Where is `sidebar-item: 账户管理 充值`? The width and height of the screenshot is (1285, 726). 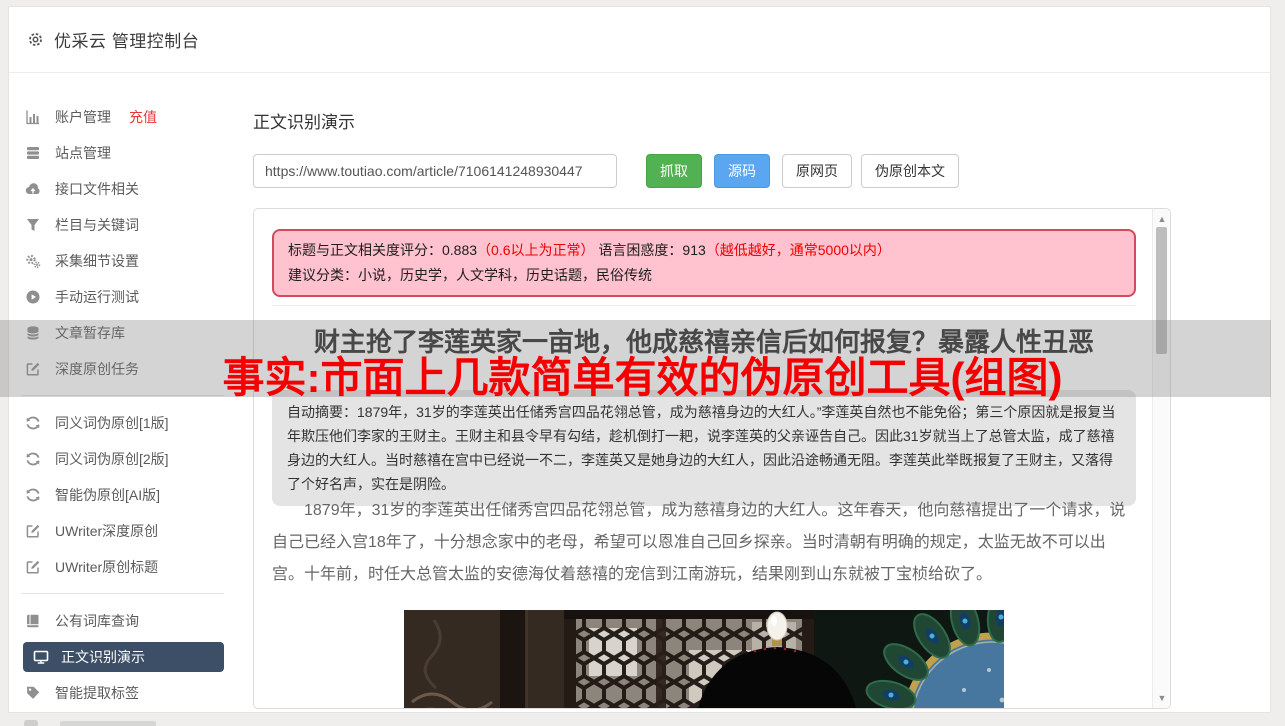 sidebar-item: 账户管理 充值 is located at coordinates (125, 117).